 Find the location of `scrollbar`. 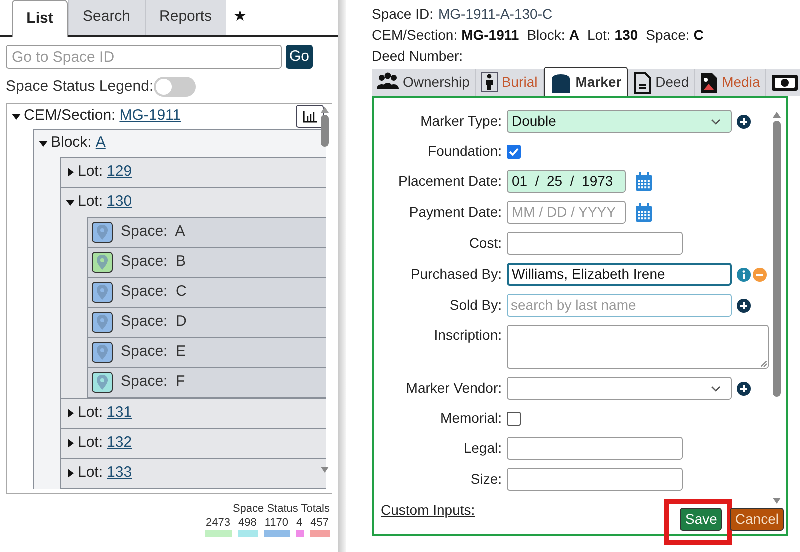

scrollbar is located at coordinates (777, 308).